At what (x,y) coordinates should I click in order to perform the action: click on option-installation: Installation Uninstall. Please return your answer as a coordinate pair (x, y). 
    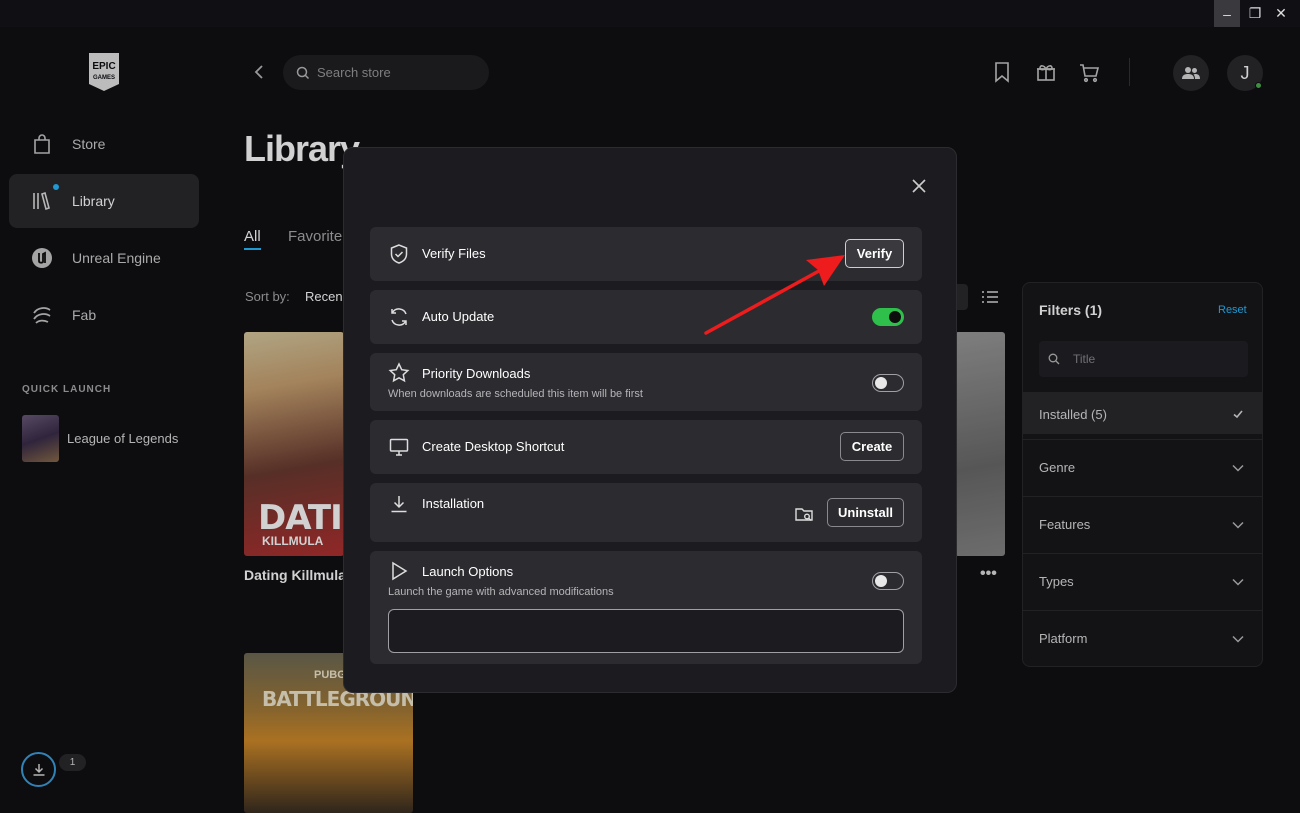
    Looking at the image, I should click on (646, 512).